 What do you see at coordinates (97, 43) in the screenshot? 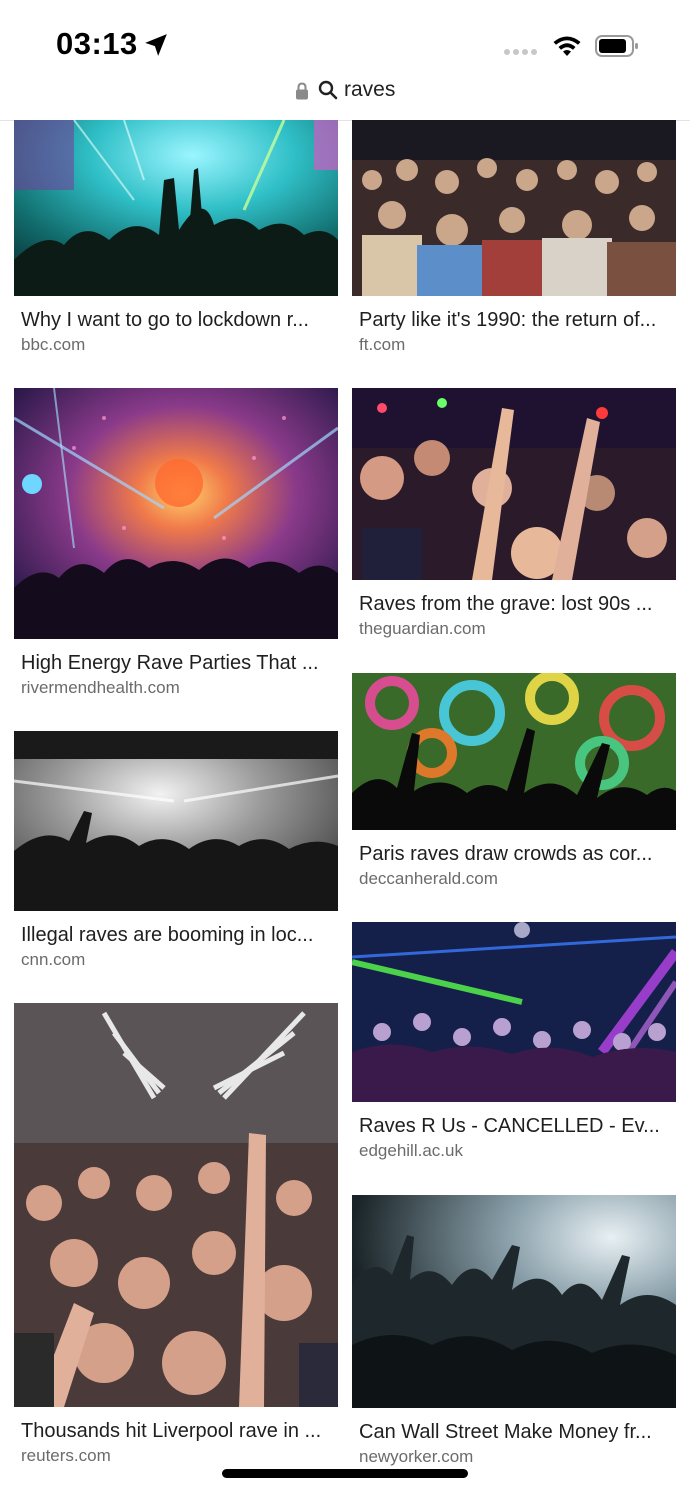
I see `status-time: 03:13` at bounding box center [97, 43].